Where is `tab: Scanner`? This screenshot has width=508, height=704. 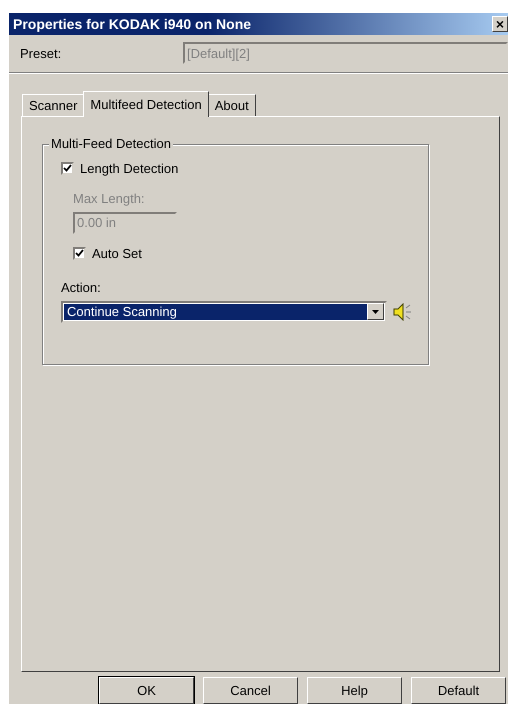
tab: Scanner is located at coordinates (53, 105).